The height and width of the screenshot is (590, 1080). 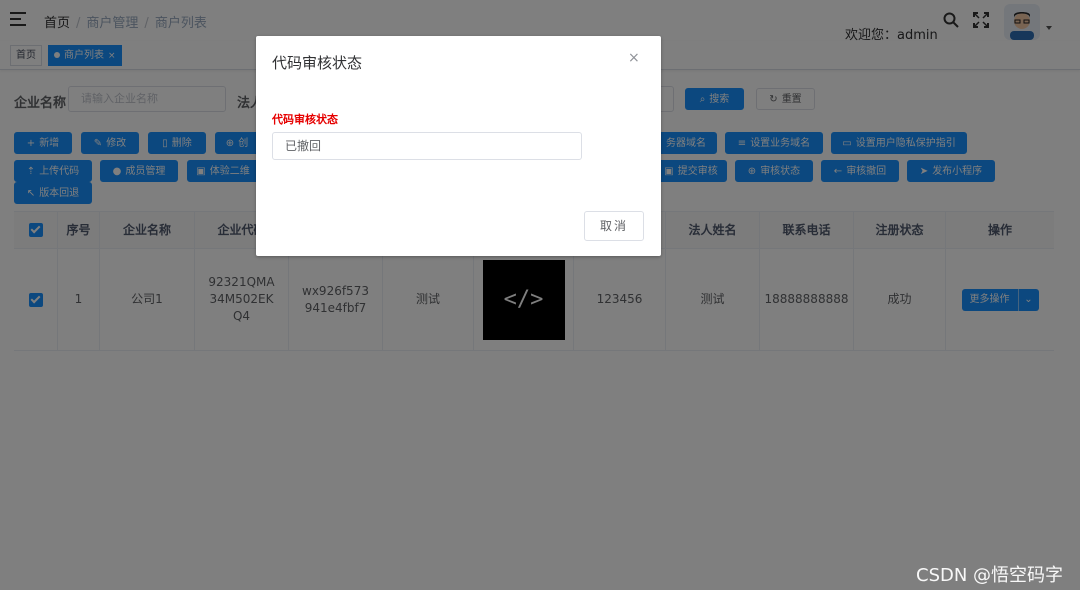 I want to click on watermark: CSDN @悟空码字, so click(x=990, y=575).